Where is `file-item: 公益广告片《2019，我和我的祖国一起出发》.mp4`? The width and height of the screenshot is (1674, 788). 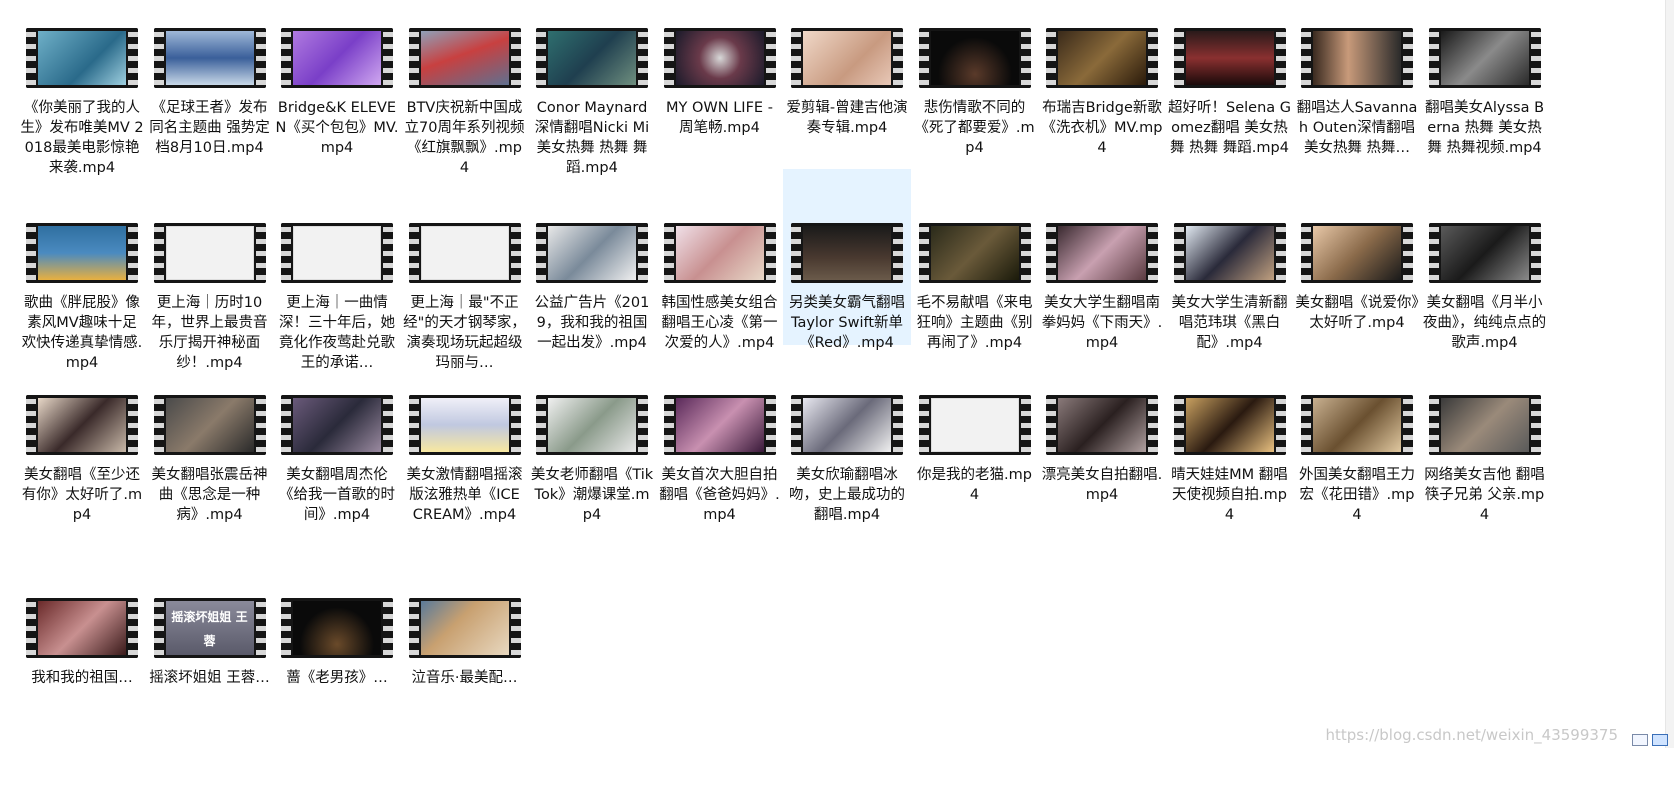
file-item: 公益广告片《2019，我和我的祖国一起出发》.mp4 is located at coordinates (592, 318).